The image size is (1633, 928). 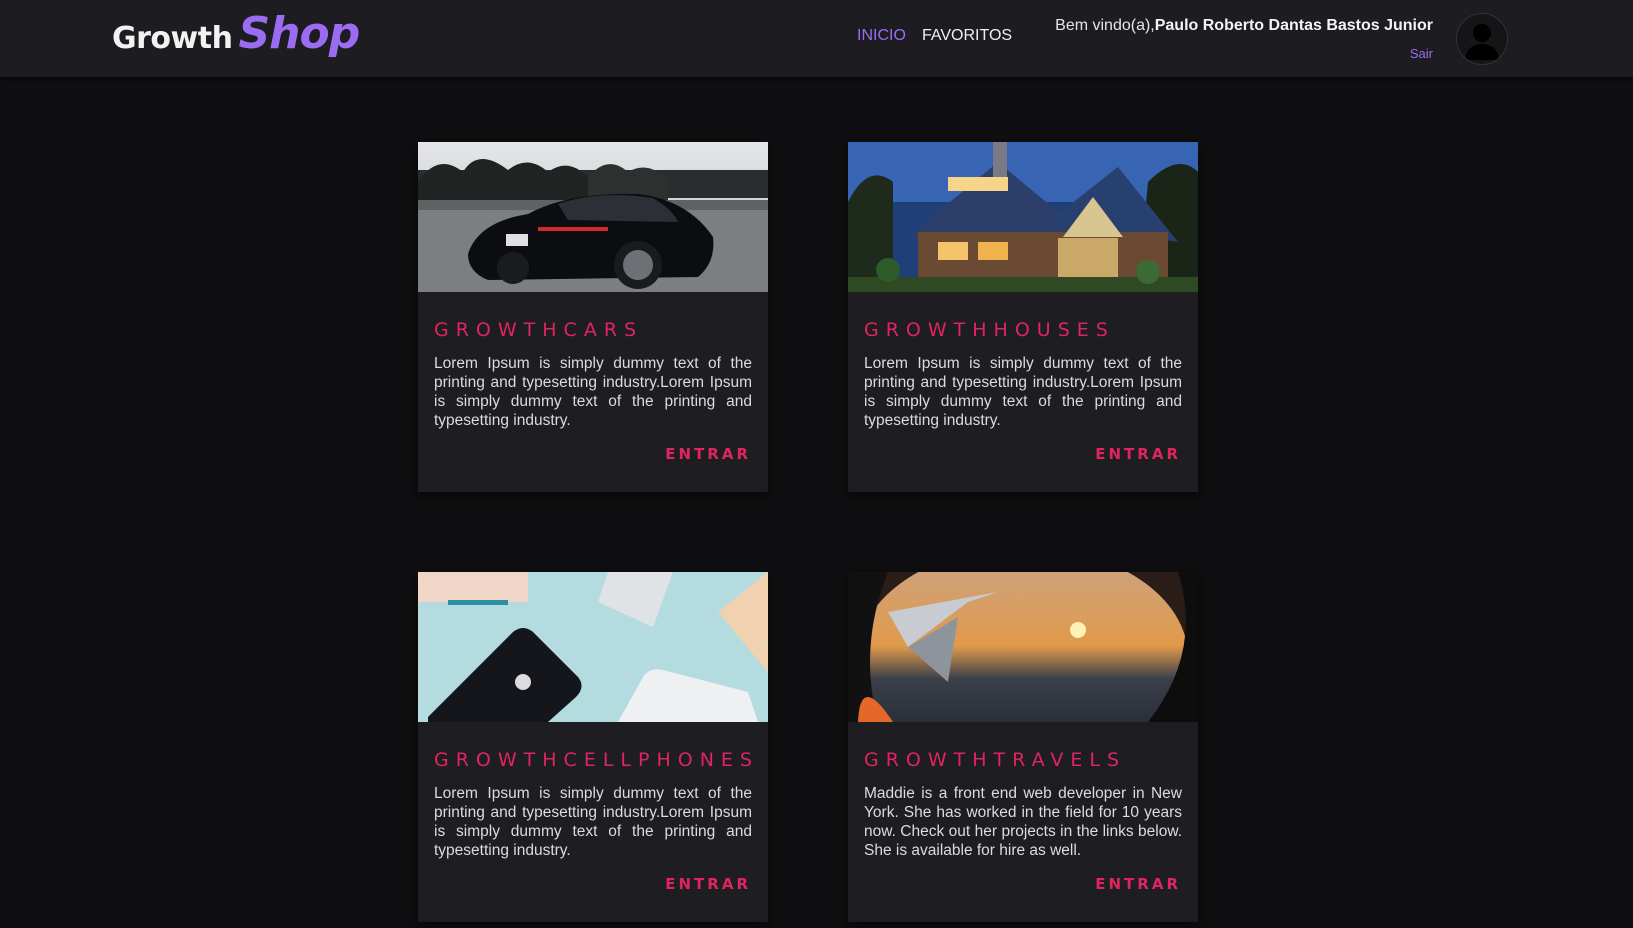 I want to click on brand-logo: Growth Shop, so click(x=236, y=36).